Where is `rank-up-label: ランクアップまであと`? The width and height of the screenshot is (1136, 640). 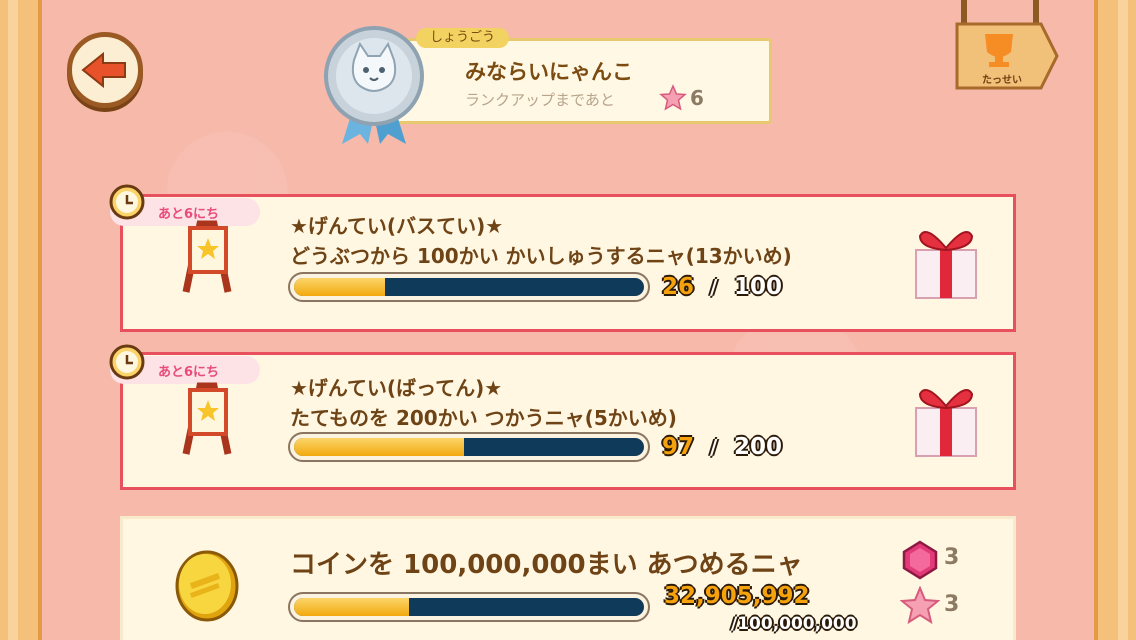
rank-up-label: ランクアップまであと is located at coordinates (540, 100).